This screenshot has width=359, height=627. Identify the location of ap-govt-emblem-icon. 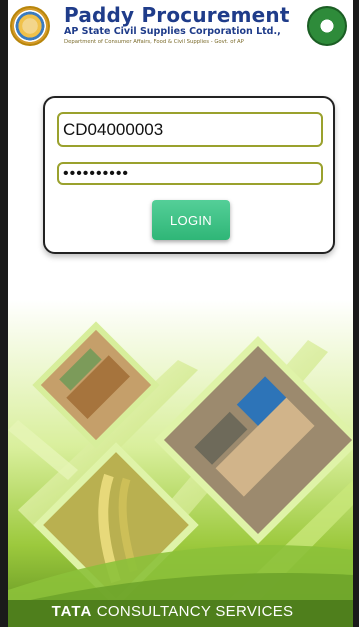
(30, 26).